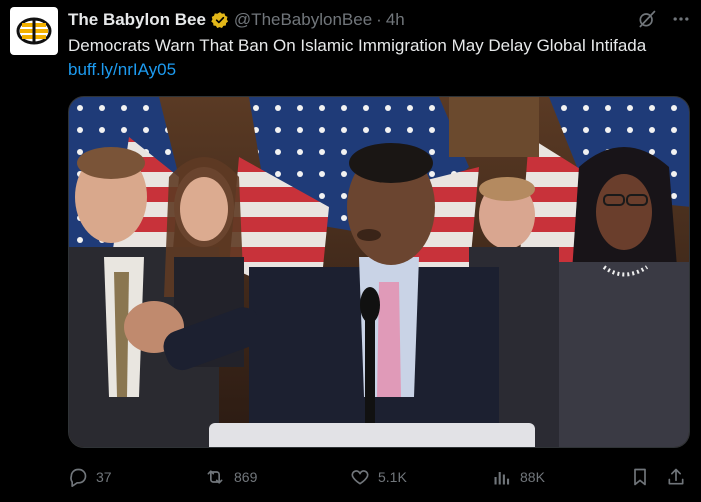  I want to click on tweet-link: buff.ly/nrIAy05, so click(122, 69).